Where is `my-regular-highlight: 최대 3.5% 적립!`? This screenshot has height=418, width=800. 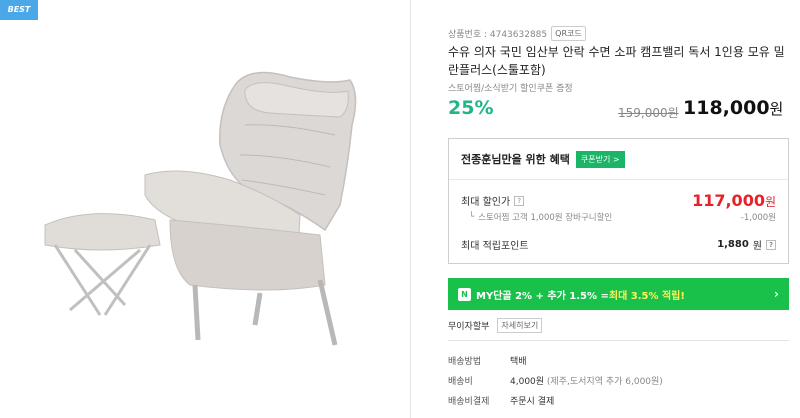
my-regular-highlight: 최대 3.5% 적립! is located at coordinates (646, 296).